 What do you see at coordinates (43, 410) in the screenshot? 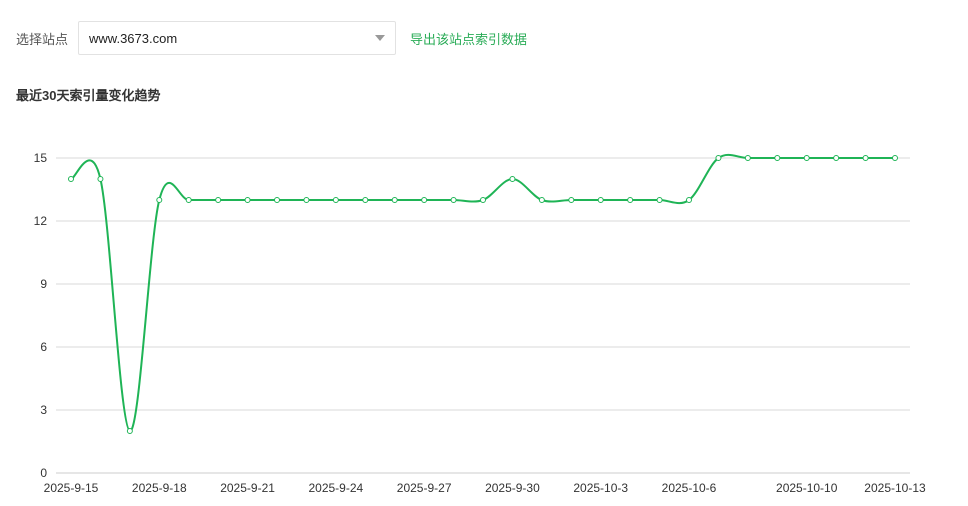
I see `y-tick-label: 3` at bounding box center [43, 410].